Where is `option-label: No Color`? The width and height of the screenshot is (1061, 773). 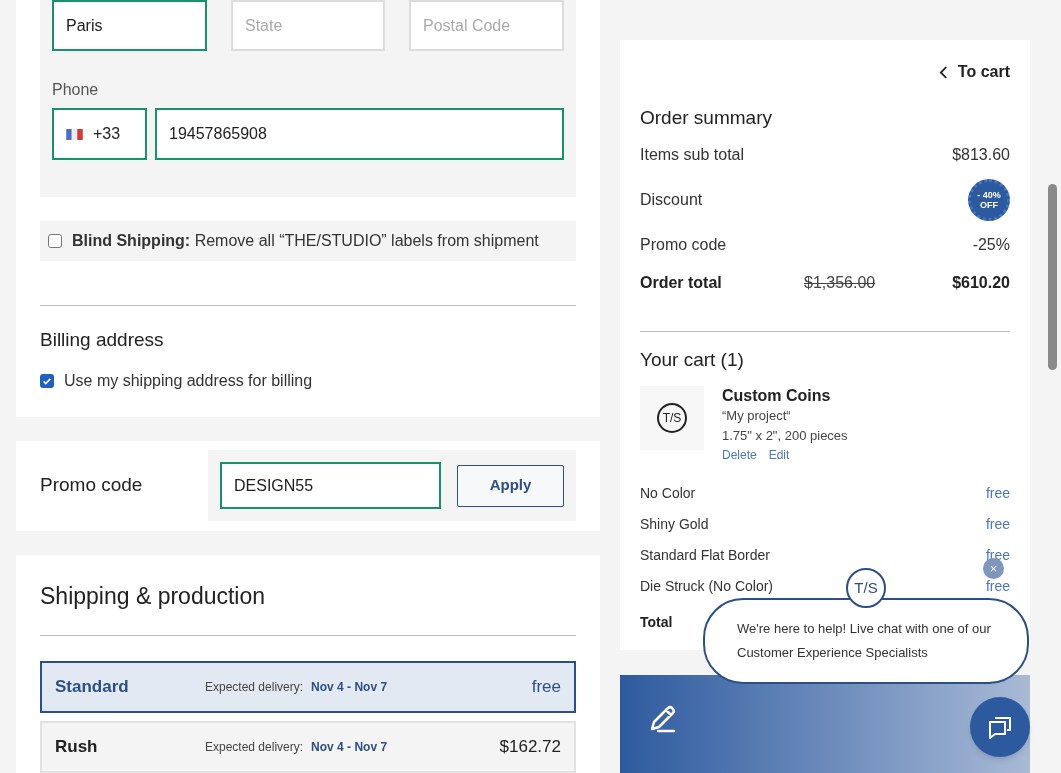 option-label: No Color is located at coordinates (668, 493).